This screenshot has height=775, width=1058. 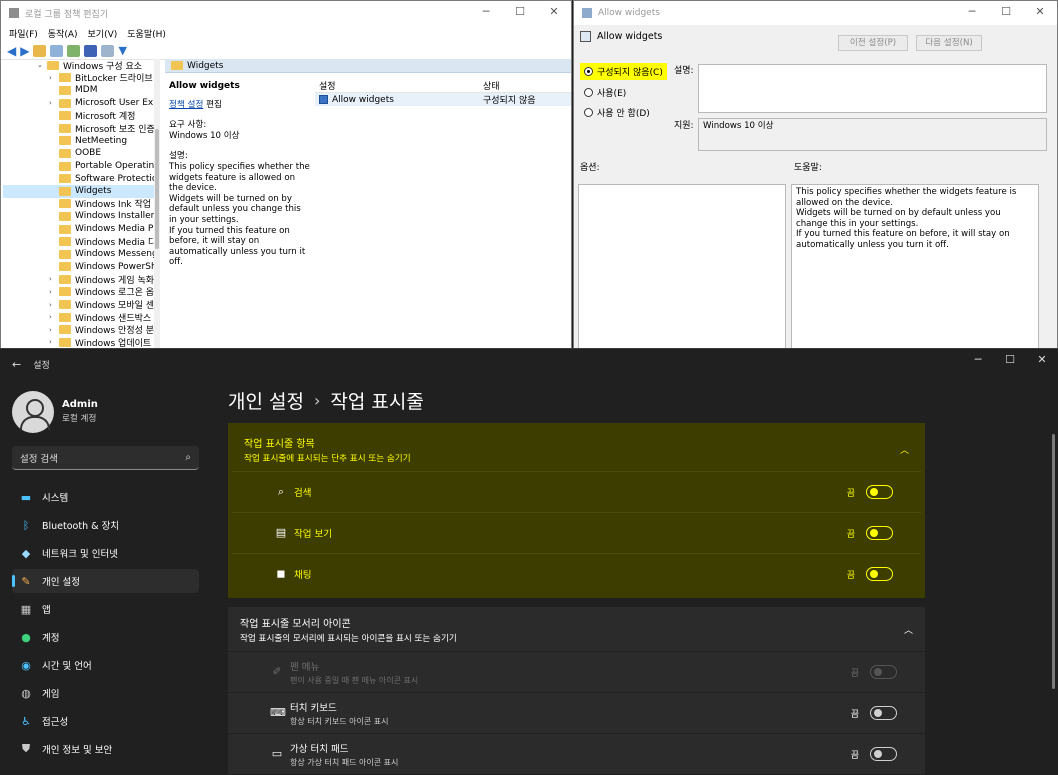 I want to click on list-item: Allow widgets 구성되지 않음, so click(x=443, y=99).